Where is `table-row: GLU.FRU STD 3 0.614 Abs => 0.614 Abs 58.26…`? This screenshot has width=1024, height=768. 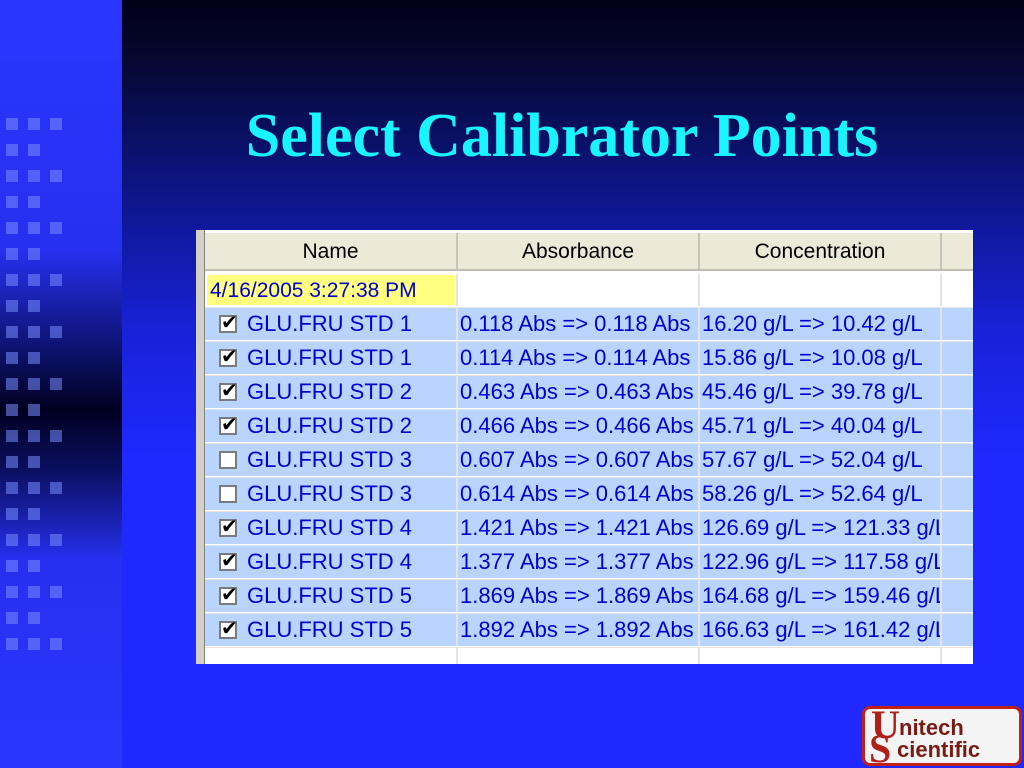 table-row: GLU.FRU STD 3 0.614 Abs => 0.614 Abs 58.26… is located at coordinates (589, 495).